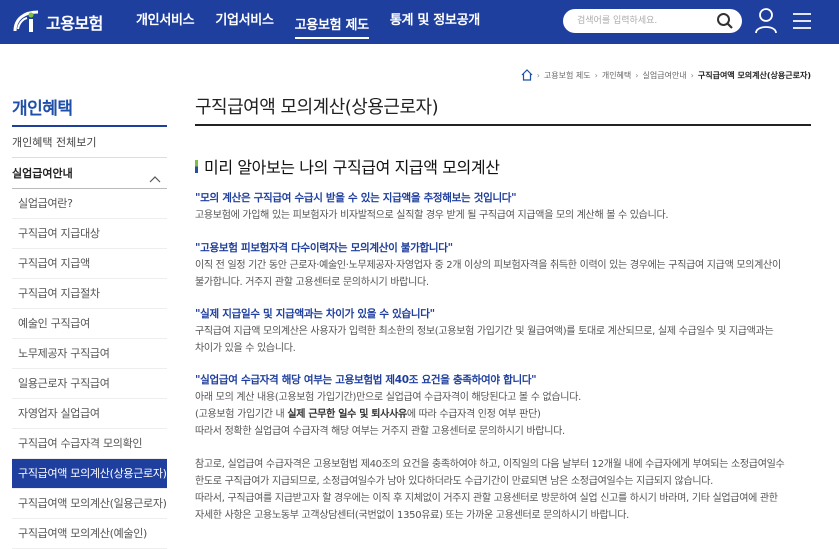  What do you see at coordinates (567, 75) in the screenshot?
I see `breadcrumb-item: 고용보험 제도` at bounding box center [567, 75].